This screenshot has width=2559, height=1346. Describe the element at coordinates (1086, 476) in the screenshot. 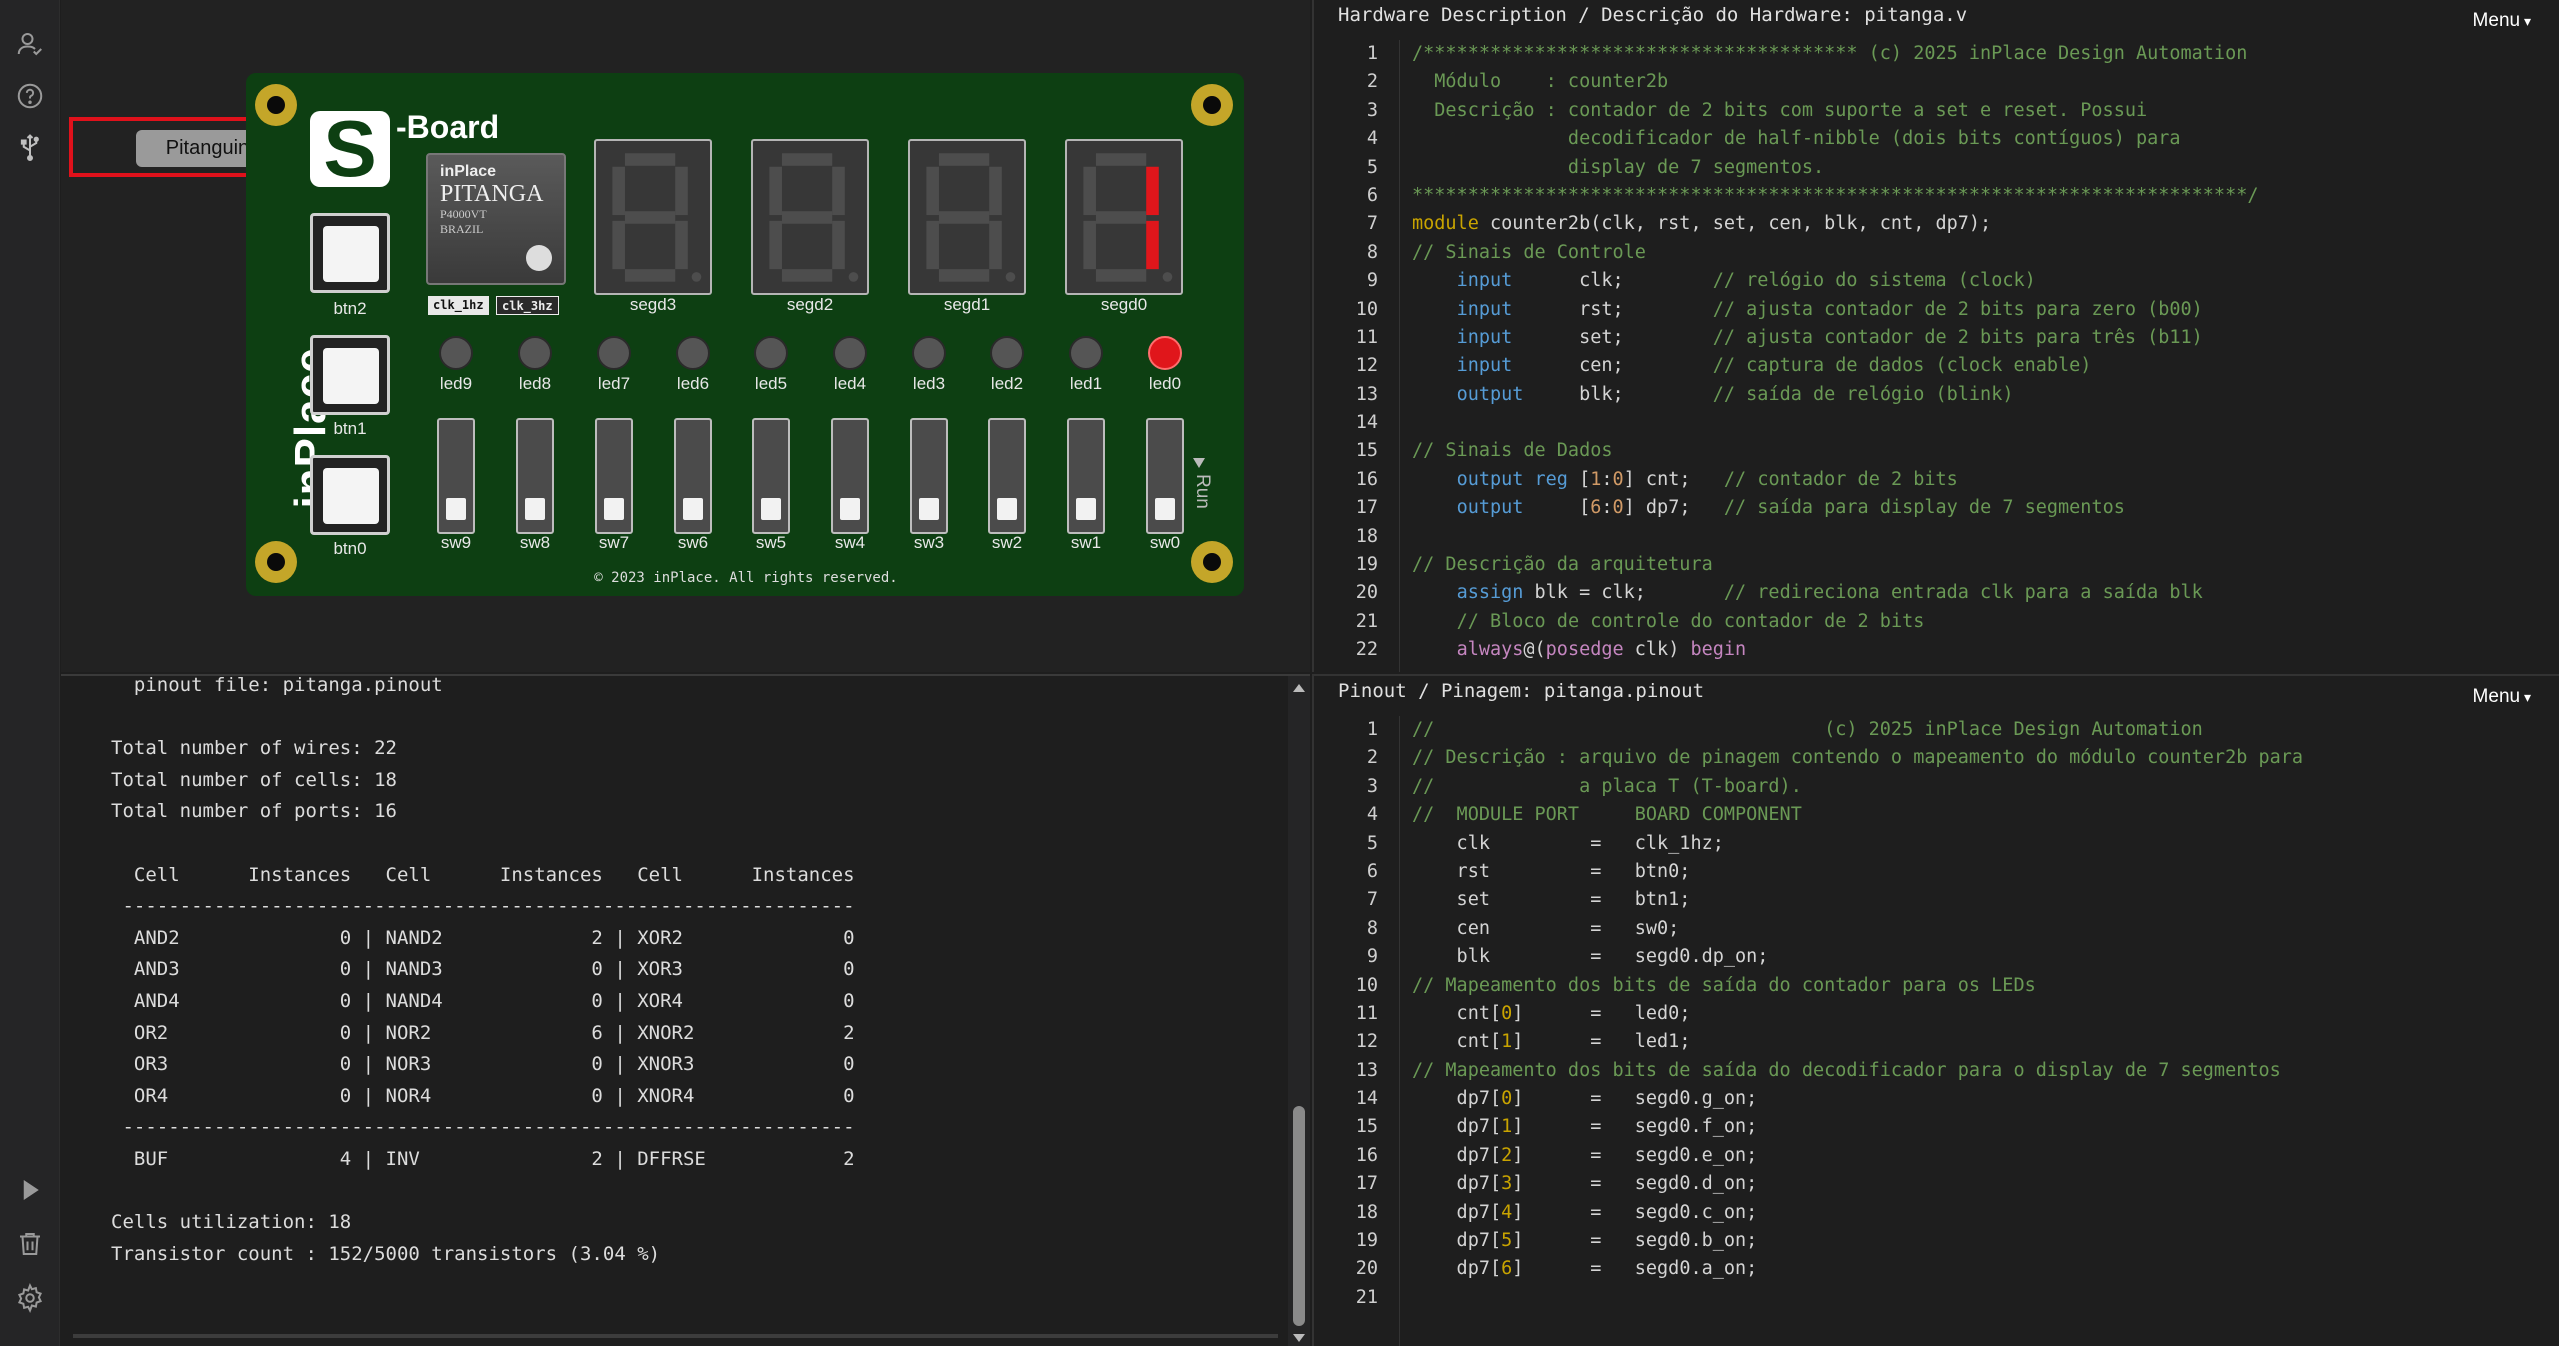

I see `sw1-switch` at that location.